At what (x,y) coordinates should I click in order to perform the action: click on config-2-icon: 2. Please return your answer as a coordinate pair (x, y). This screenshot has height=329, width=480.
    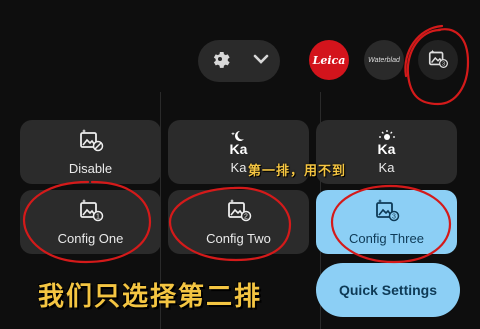
    Looking at the image, I should click on (239, 212).